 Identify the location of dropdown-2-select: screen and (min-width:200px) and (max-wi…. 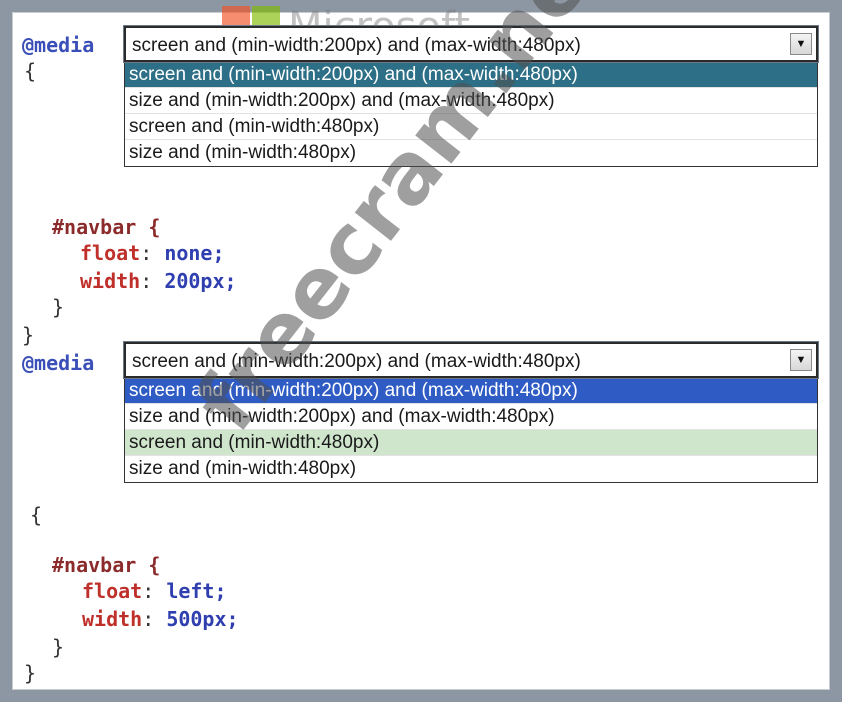
(471, 360).